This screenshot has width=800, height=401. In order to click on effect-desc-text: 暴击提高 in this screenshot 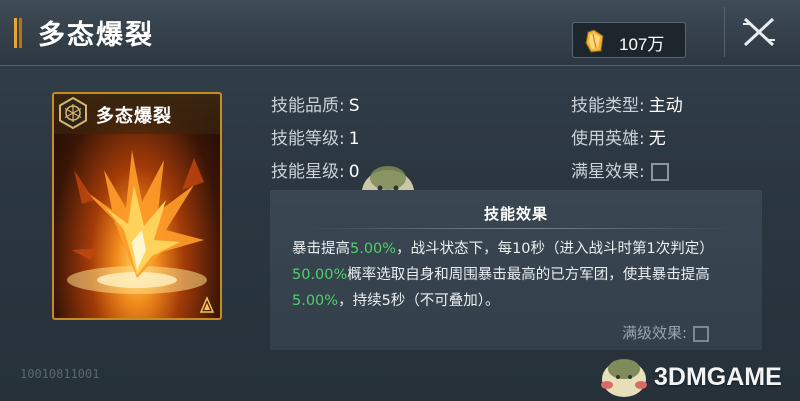, I will do `click(321, 249)`.